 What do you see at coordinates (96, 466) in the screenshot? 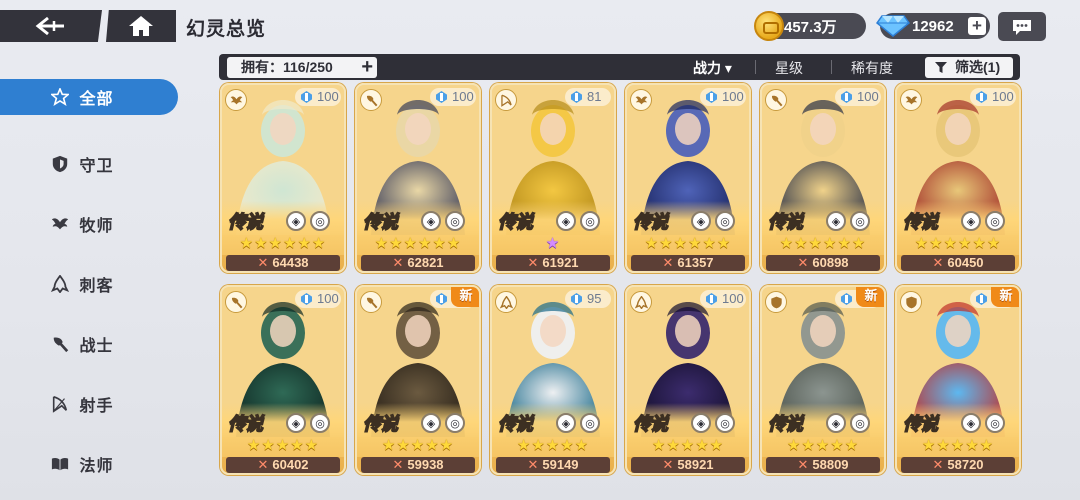
I see `sidebar-item-label: 法师` at bounding box center [96, 466].